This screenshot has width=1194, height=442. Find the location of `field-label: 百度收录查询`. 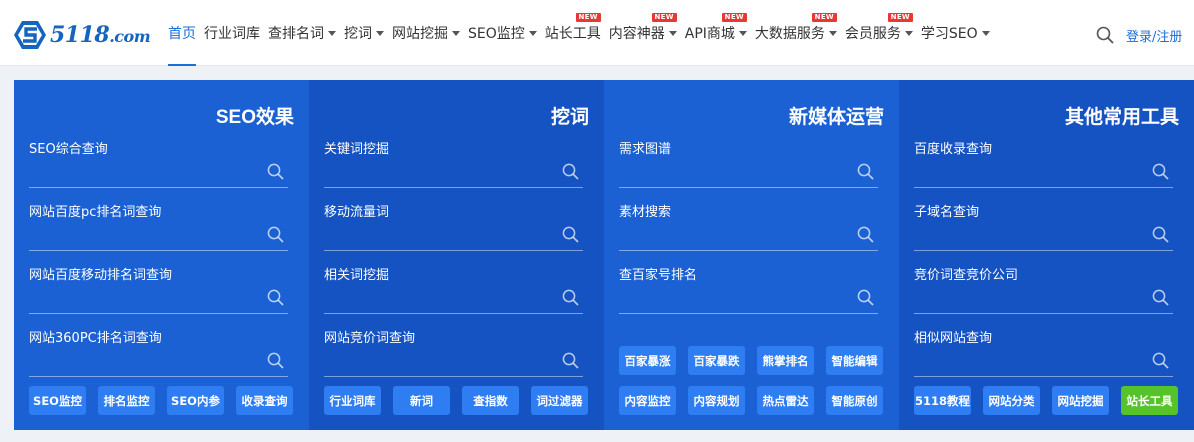

field-label: 百度收录查询 is located at coordinates (953, 149).